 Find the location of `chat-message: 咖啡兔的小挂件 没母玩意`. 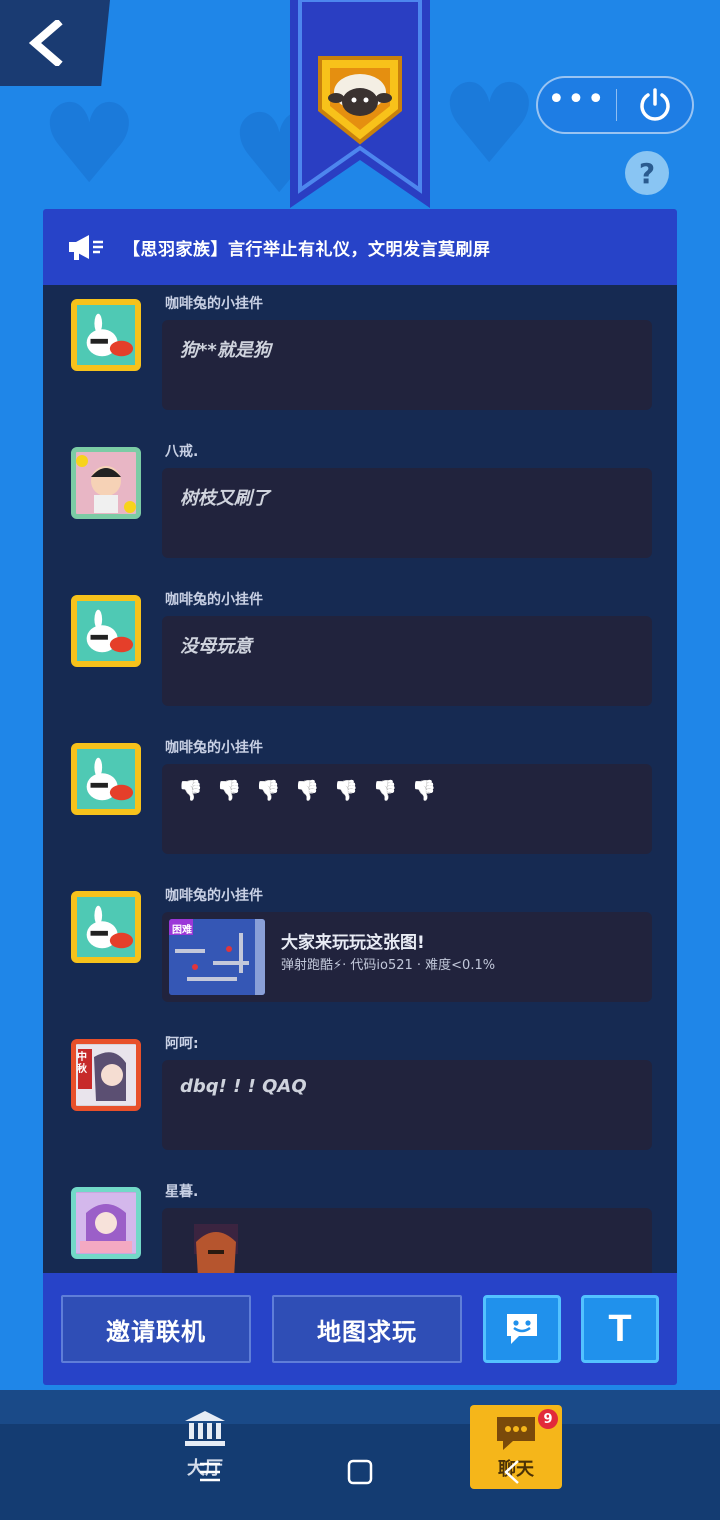

chat-message: 咖啡兔的小挂件 没母玩意 is located at coordinates (360, 655).